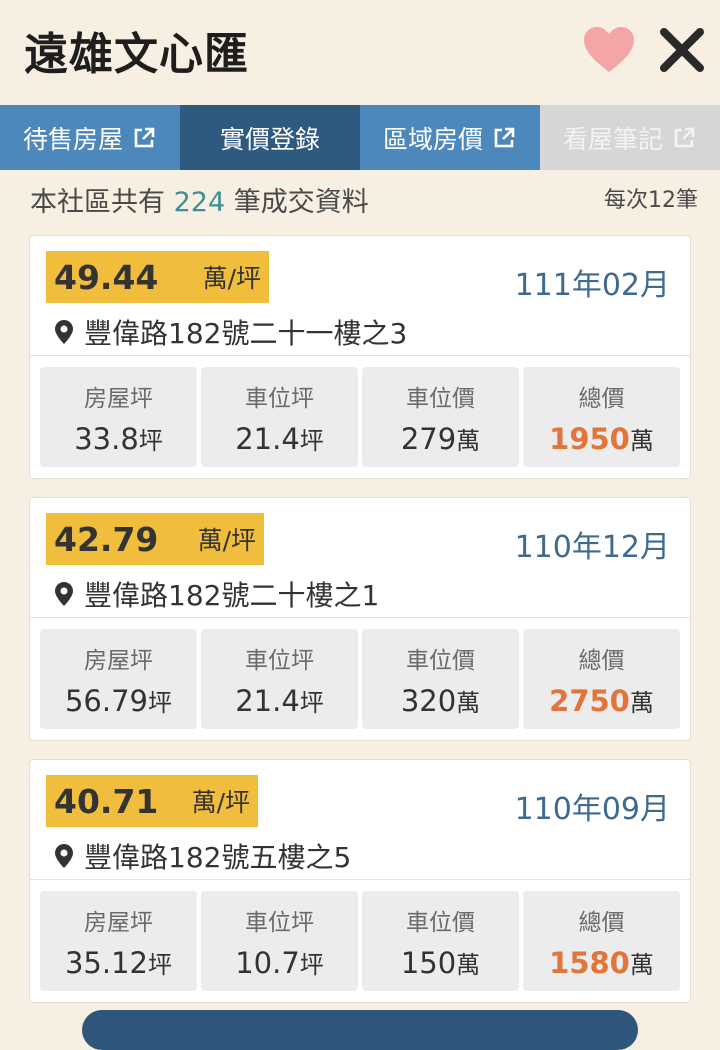 This screenshot has height=1050, width=720. What do you see at coordinates (601, 963) in the screenshot?
I see `stat-value: 1580萬` at bounding box center [601, 963].